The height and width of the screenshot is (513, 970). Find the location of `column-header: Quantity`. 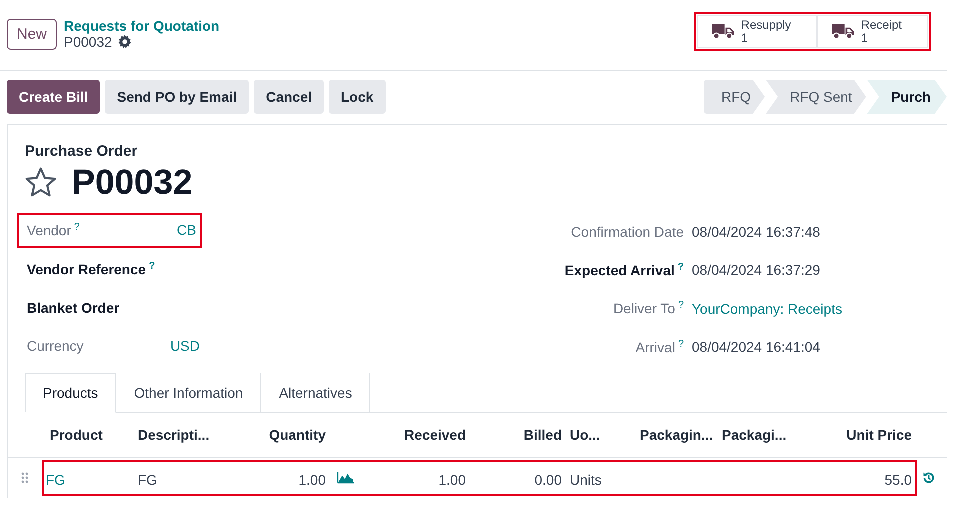

column-header: Quantity is located at coordinates (283, 434).